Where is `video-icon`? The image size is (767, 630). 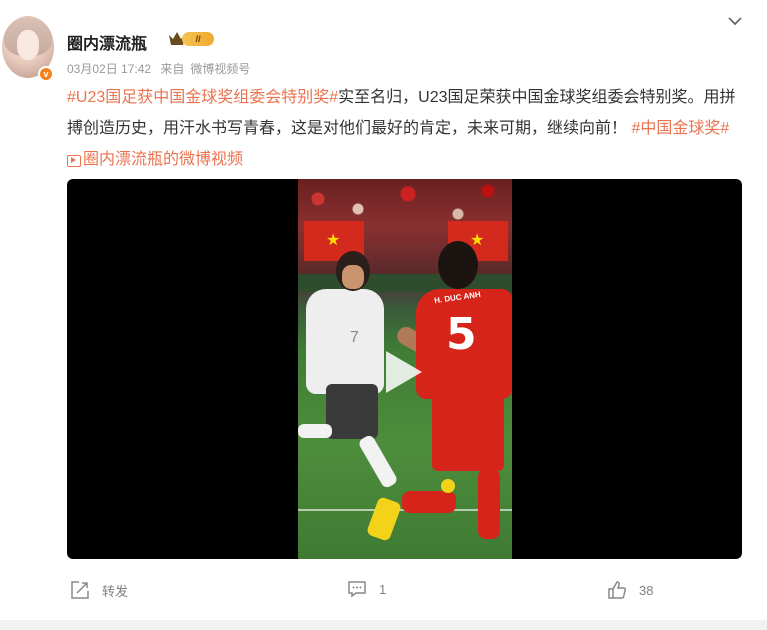 video-icon is located at coordinates (74, 160).